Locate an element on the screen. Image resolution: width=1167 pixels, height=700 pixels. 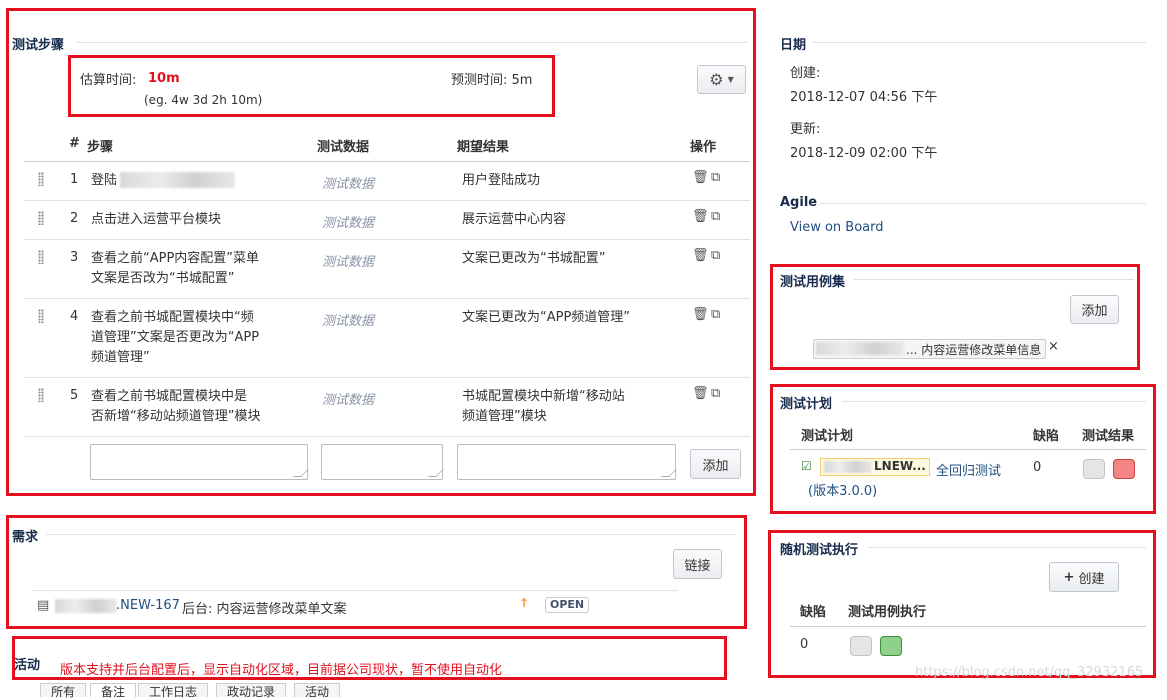
new-expected-textarea is located at coordinates (566, 462).